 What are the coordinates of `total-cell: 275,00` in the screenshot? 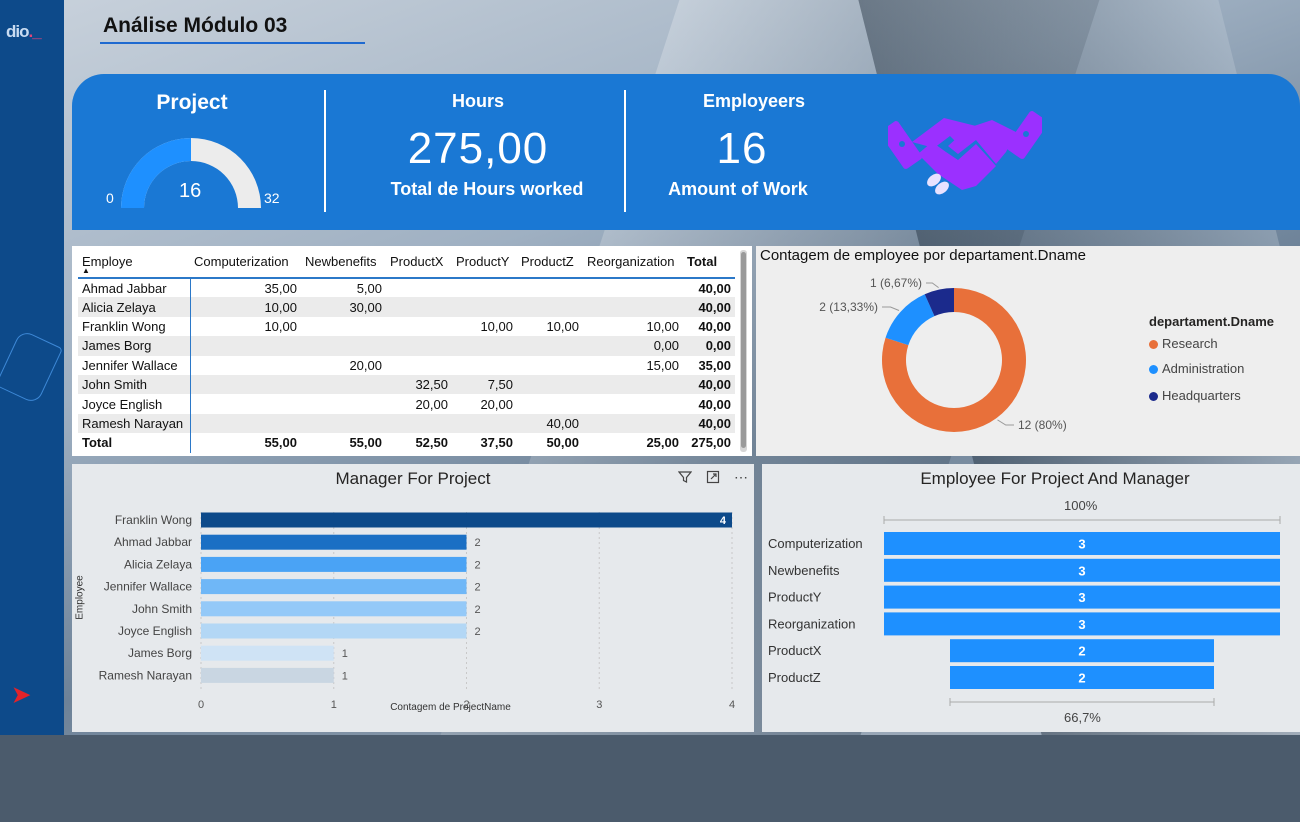 It's located at (711, 443).